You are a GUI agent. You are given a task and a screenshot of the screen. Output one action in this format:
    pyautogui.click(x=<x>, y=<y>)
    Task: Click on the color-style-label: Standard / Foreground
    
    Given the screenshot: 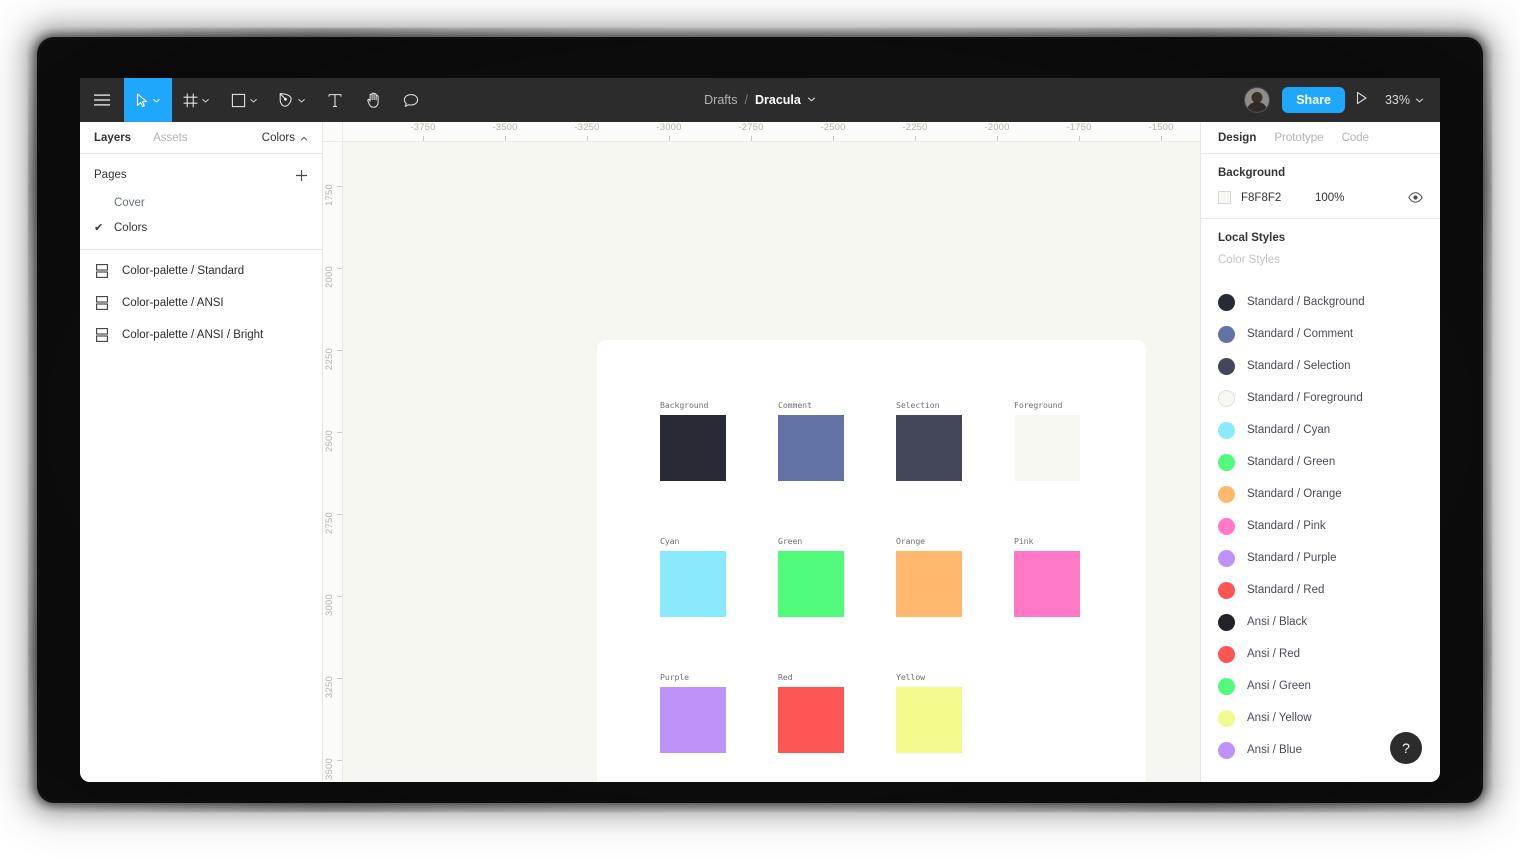 What is the action you would take?
    pyautogui.click(x=1305, y=398)
    